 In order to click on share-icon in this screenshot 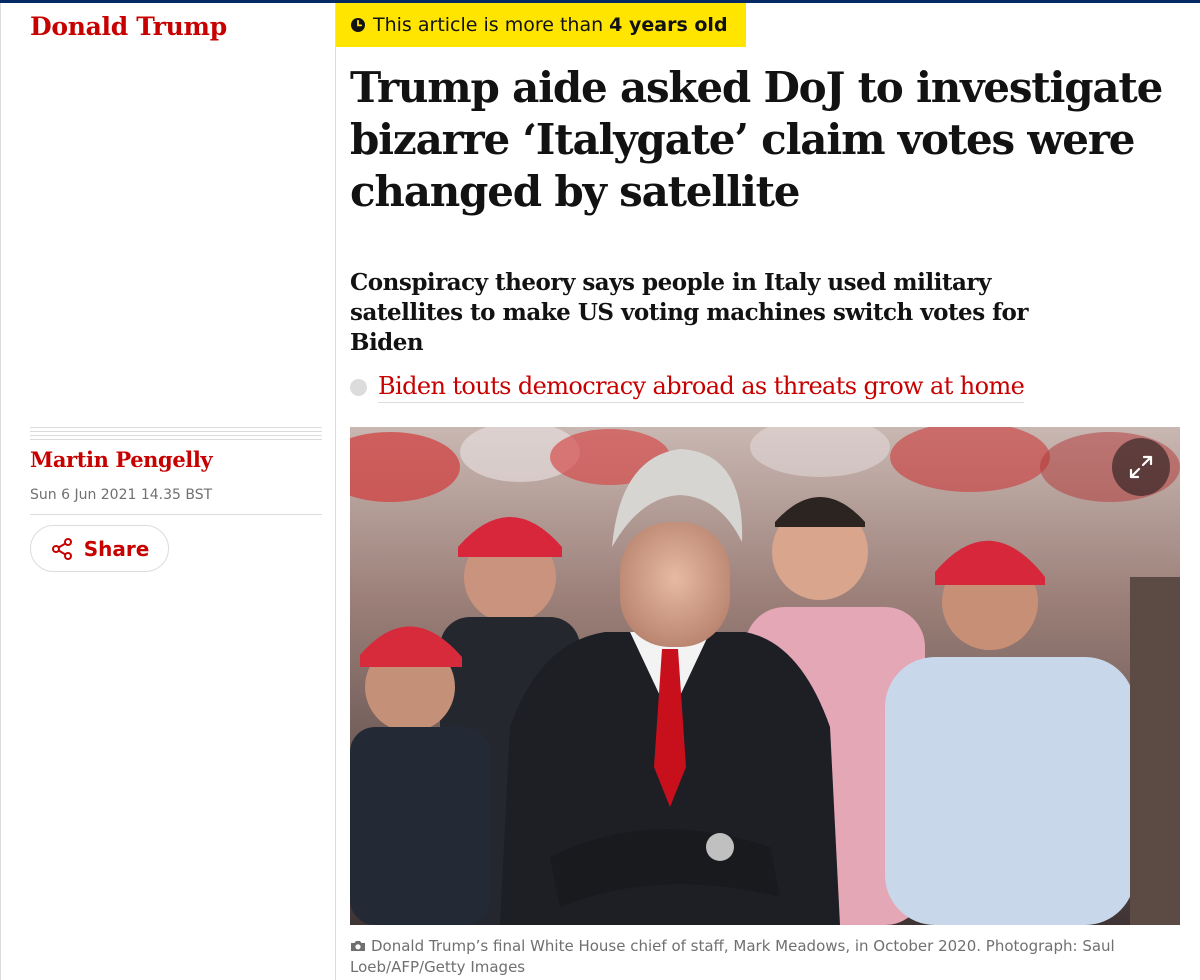, I will do `click(61, 548)`.